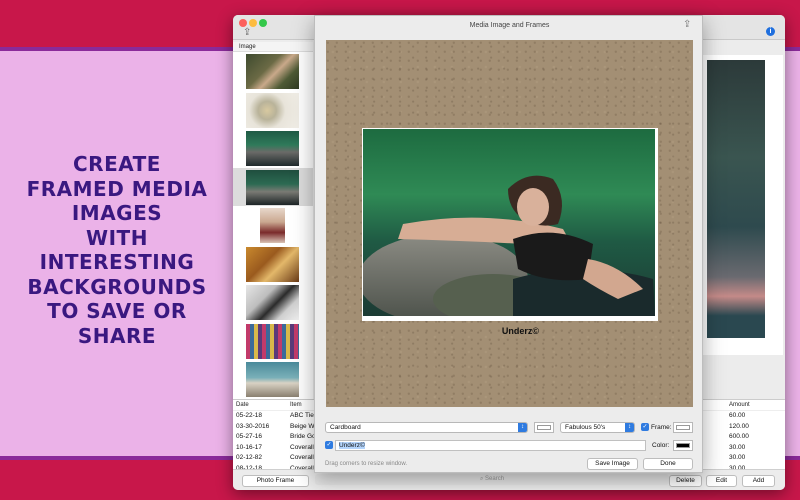 The width and height of the screenshot is (800, 500). What do you see at coordinates (739, 405) in the screenshot?
I see `amount-column-header: Amount` at bounding box center [739, 405].